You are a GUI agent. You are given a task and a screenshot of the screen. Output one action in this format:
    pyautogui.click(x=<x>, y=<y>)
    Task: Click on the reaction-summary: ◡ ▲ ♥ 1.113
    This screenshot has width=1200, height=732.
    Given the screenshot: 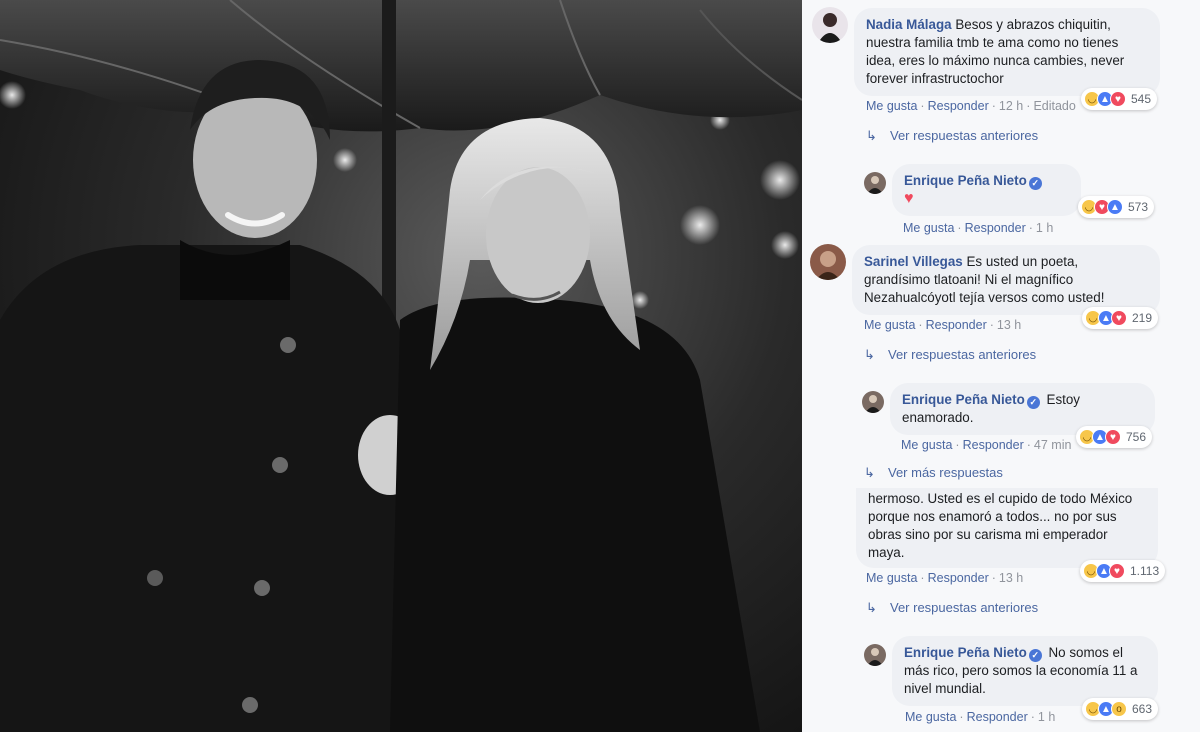 What is the action you would take?
    pyautogui.click(x=1123, y=571)
    